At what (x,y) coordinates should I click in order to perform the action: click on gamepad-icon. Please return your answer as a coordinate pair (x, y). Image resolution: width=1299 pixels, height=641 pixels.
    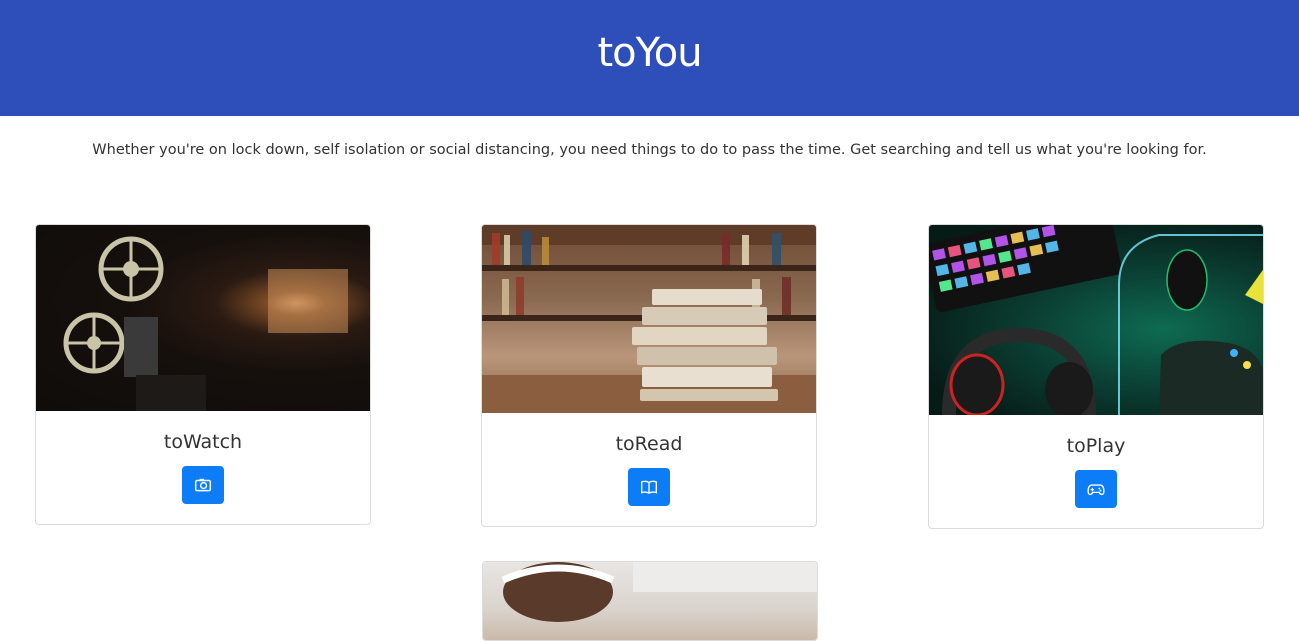
    Looking at the image, I should click on (1096, 490).